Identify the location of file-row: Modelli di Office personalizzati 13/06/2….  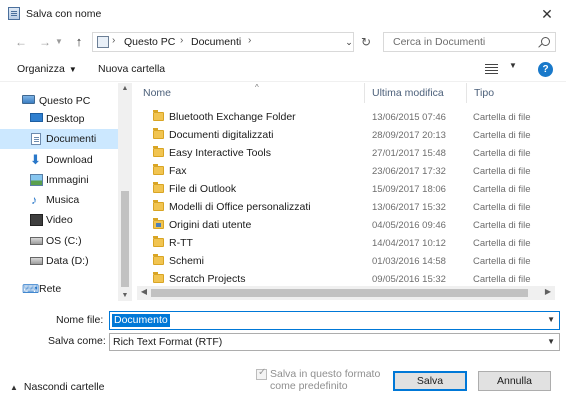
(346, 207).